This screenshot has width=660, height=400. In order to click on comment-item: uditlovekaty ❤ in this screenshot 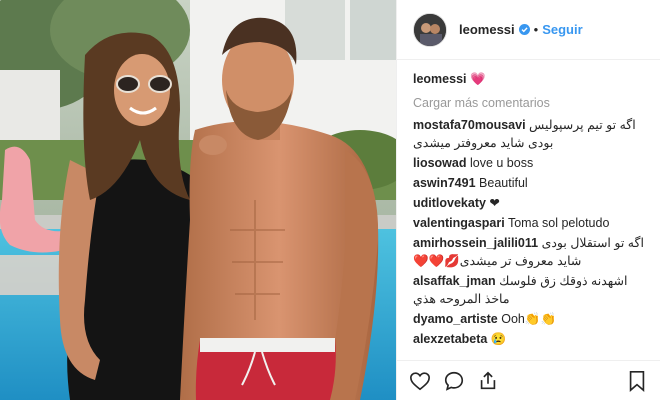, I will do `click(536, 203)`.